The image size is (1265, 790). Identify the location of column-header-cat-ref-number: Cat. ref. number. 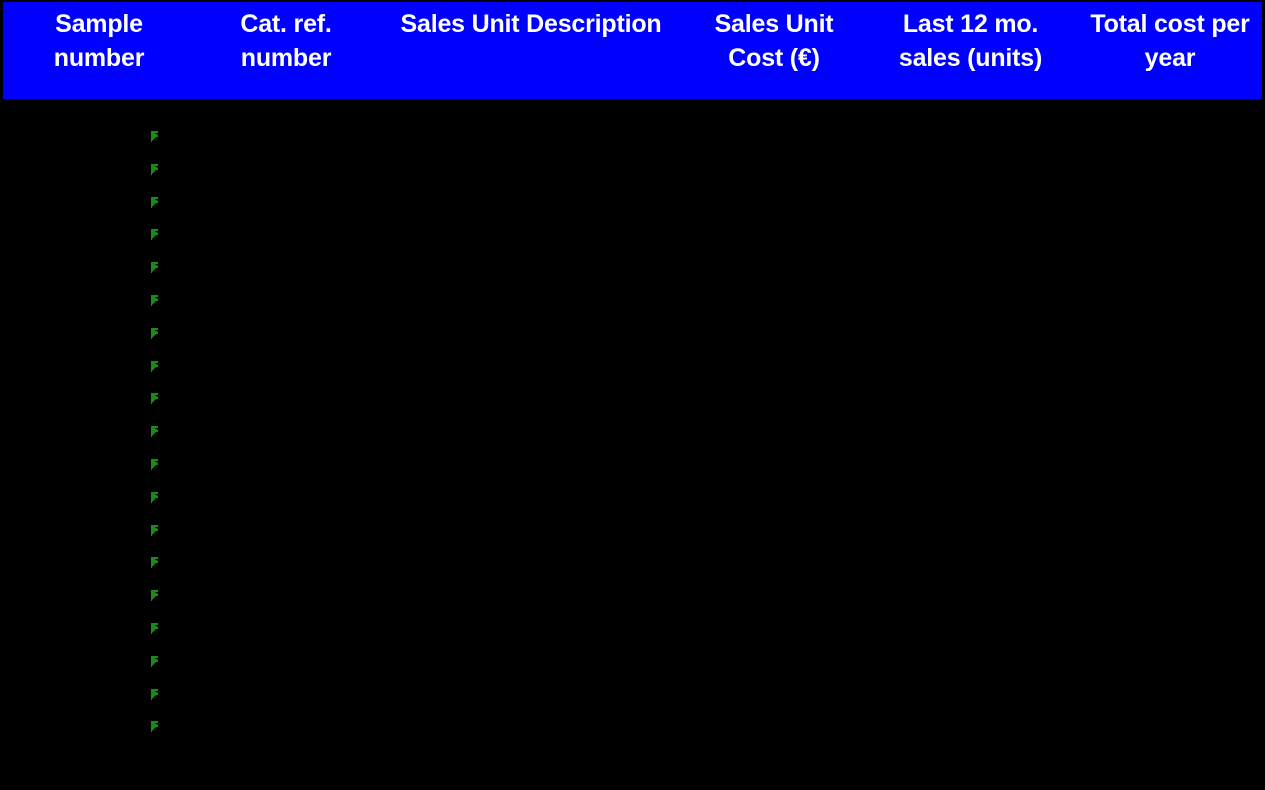
(286, 38).